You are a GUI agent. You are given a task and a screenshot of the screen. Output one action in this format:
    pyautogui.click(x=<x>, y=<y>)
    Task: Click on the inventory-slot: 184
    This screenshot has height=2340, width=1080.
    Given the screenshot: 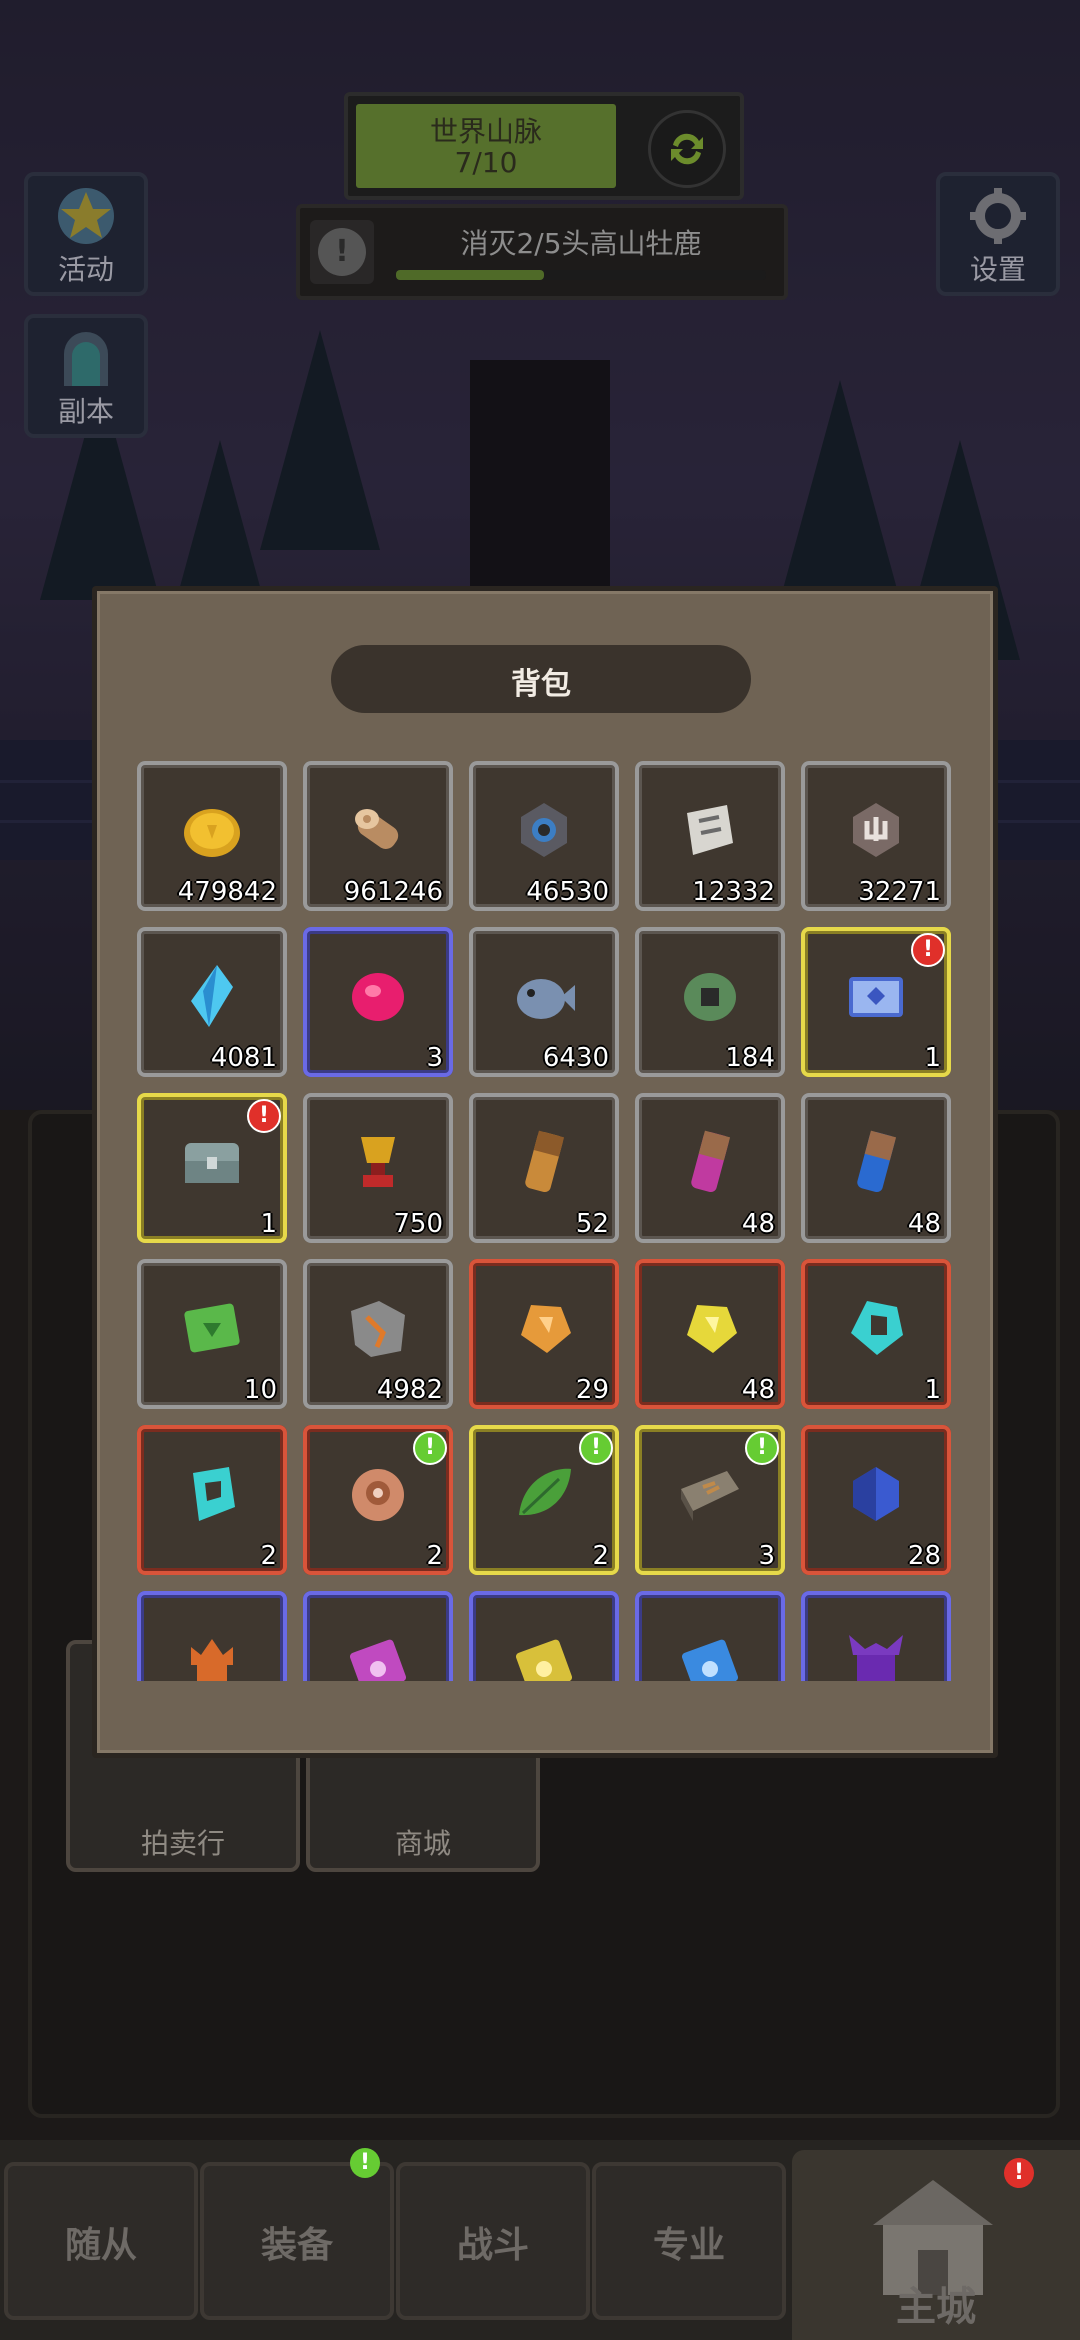 What is the action you would take?
    pyautogui.click(x=710, y=1002)
    